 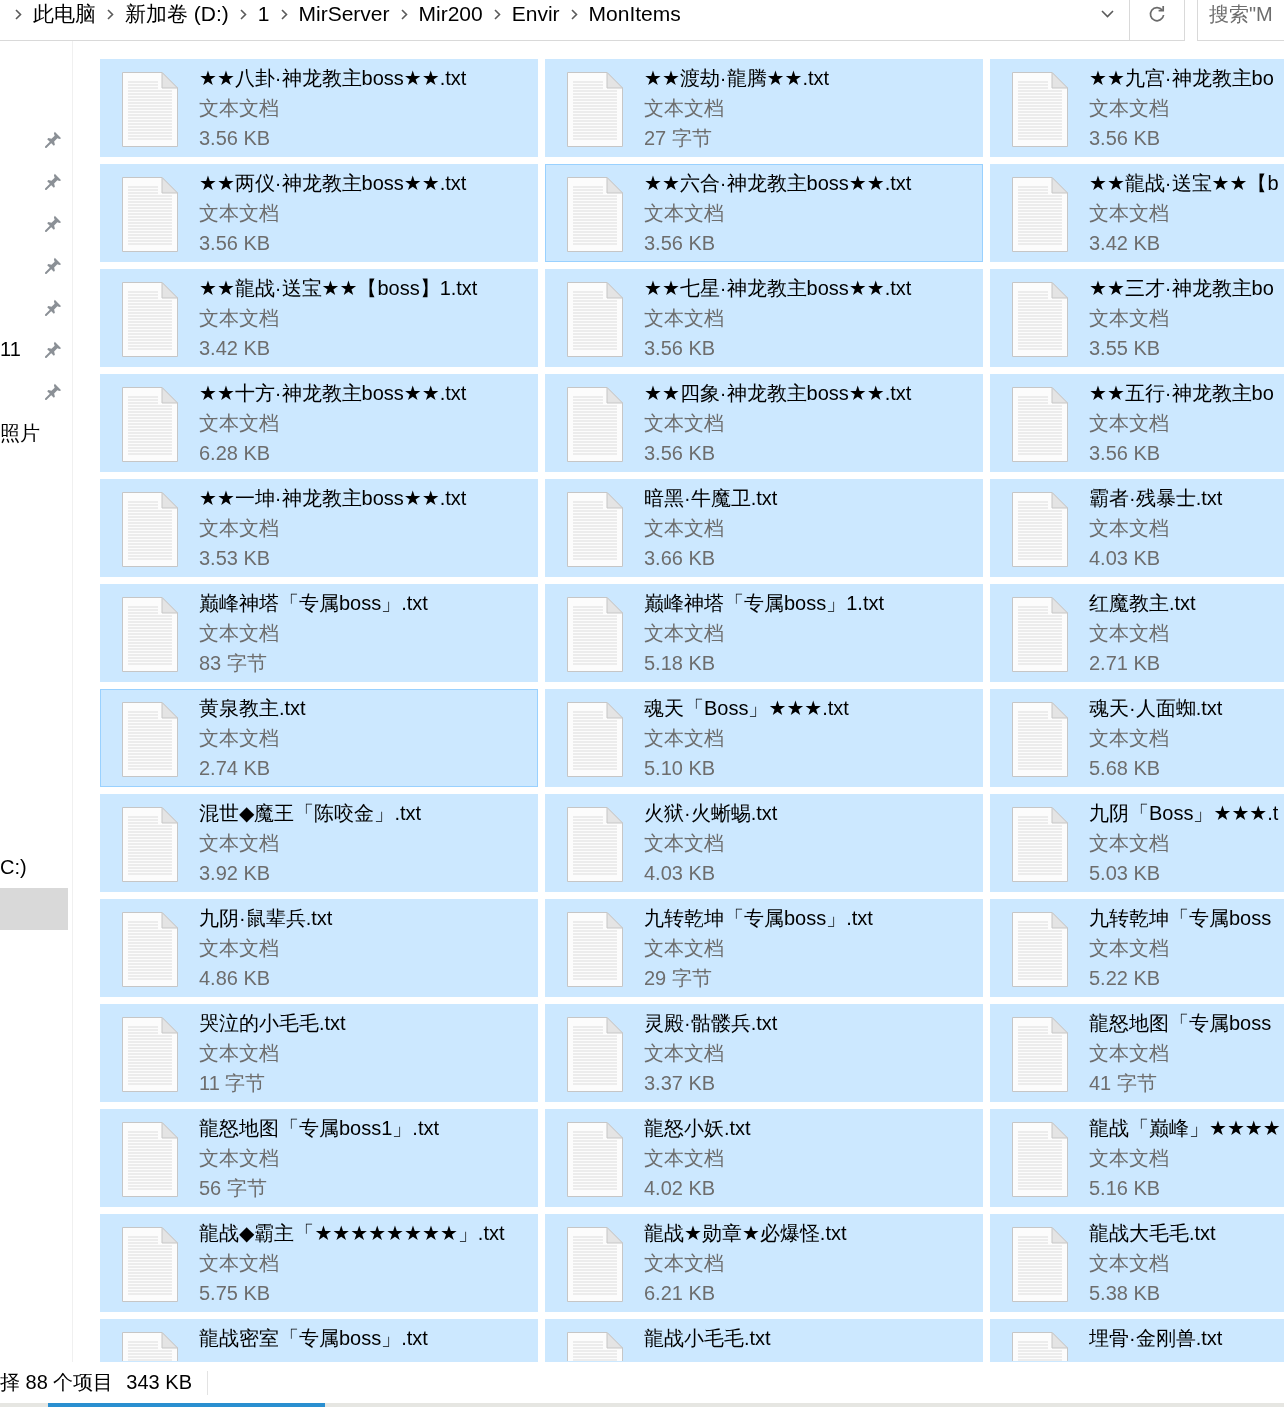 What do you see at coordinates (1125, 1293) in the screenshot?
I see `file-size: 5.38 KB` at bounding box center [1125, 1293].